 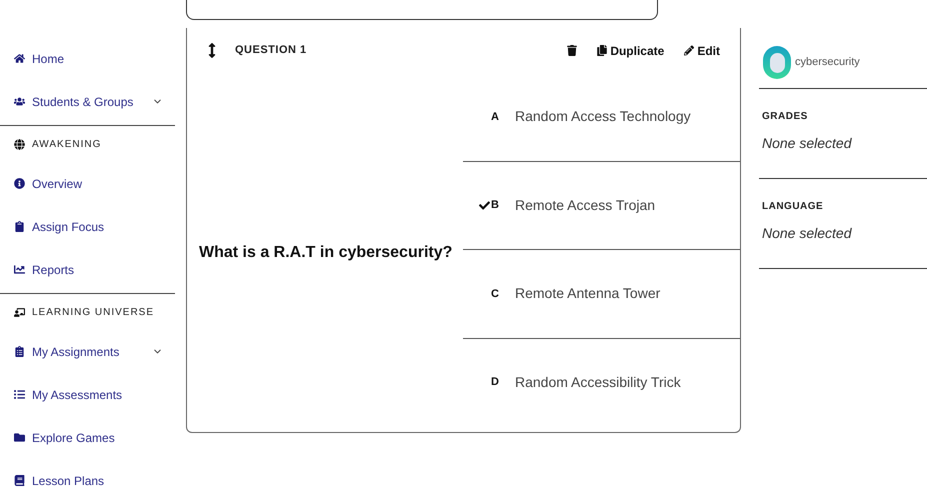 I want to click on answer-text: Remote Access Trojan, so click(x=585, y=205).